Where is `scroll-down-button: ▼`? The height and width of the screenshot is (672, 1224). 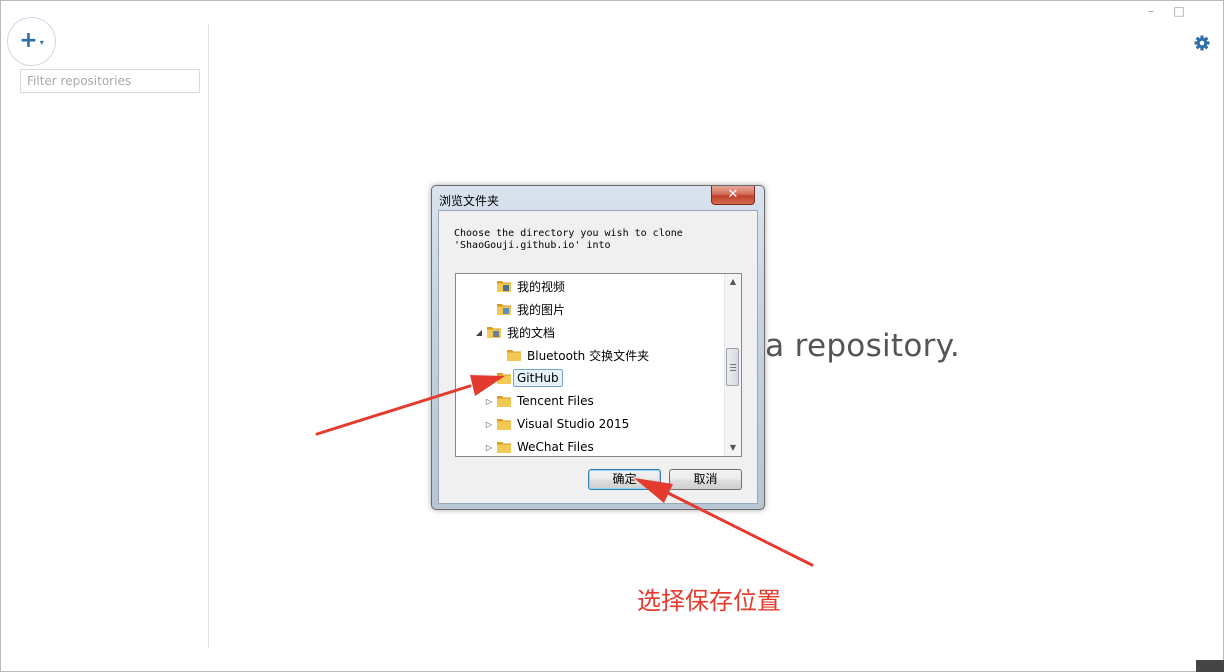 scroll-down-button: ▼ is located at coordinates (733, 448).